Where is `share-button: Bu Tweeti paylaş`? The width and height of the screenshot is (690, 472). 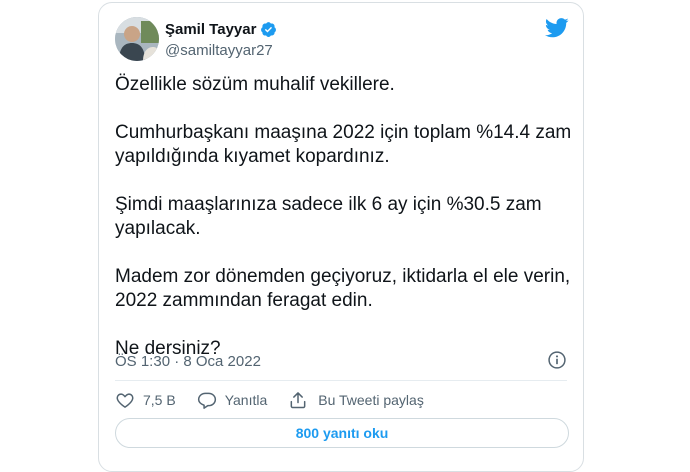 share-button: Bu Tweeti paylaş is located at coordinates (356, 400).